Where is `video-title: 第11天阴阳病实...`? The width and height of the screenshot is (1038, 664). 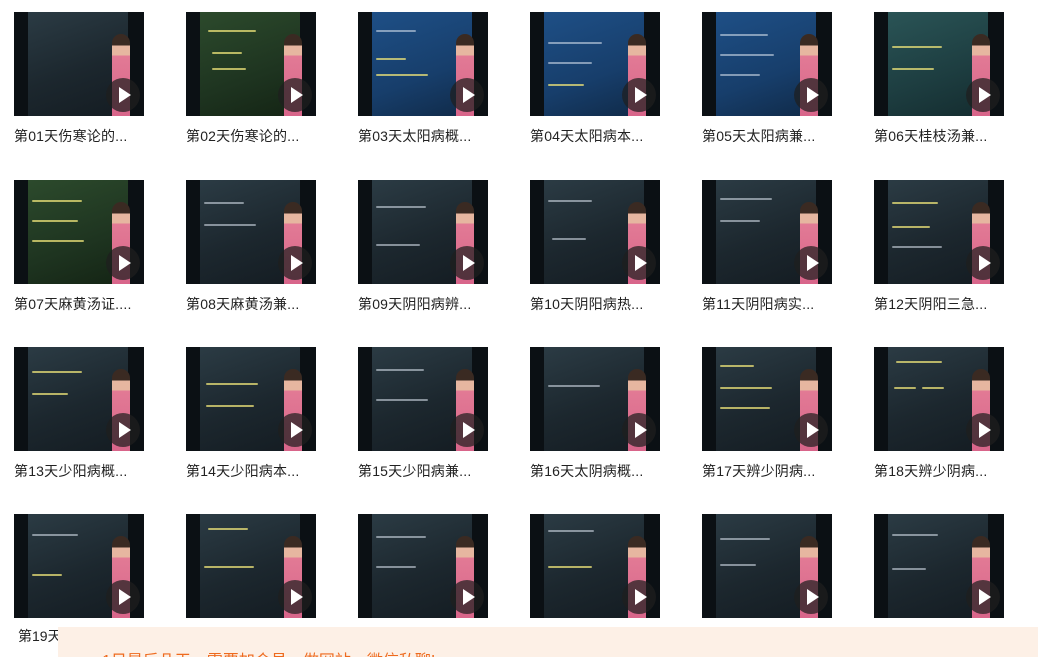 video-title: 第11天阴阳病实... is located at coordinates (788, 304).